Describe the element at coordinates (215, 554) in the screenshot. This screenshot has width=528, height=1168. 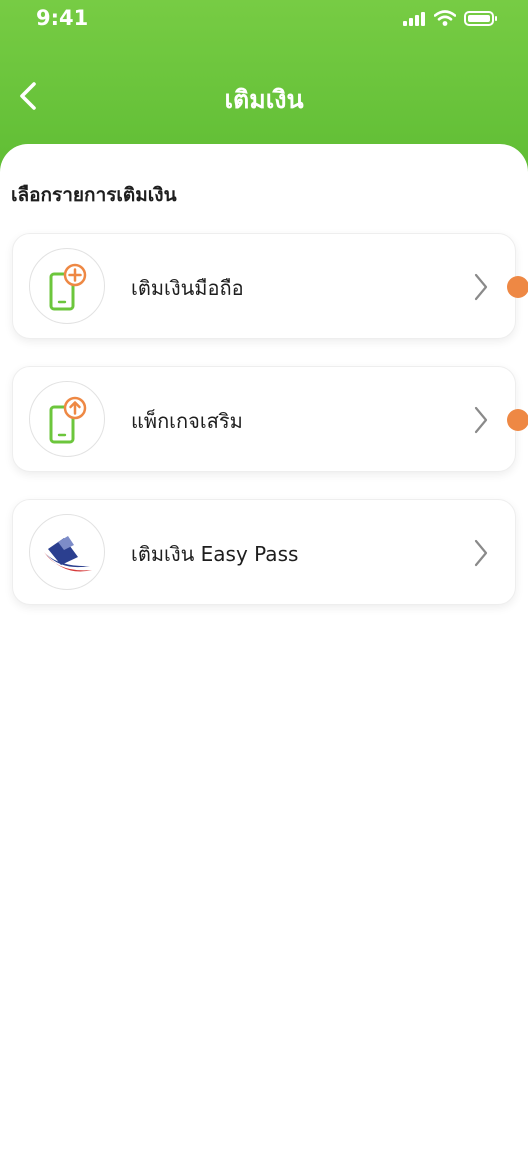
I see `item-label: เติมเงิน Easy Pass` at that location.